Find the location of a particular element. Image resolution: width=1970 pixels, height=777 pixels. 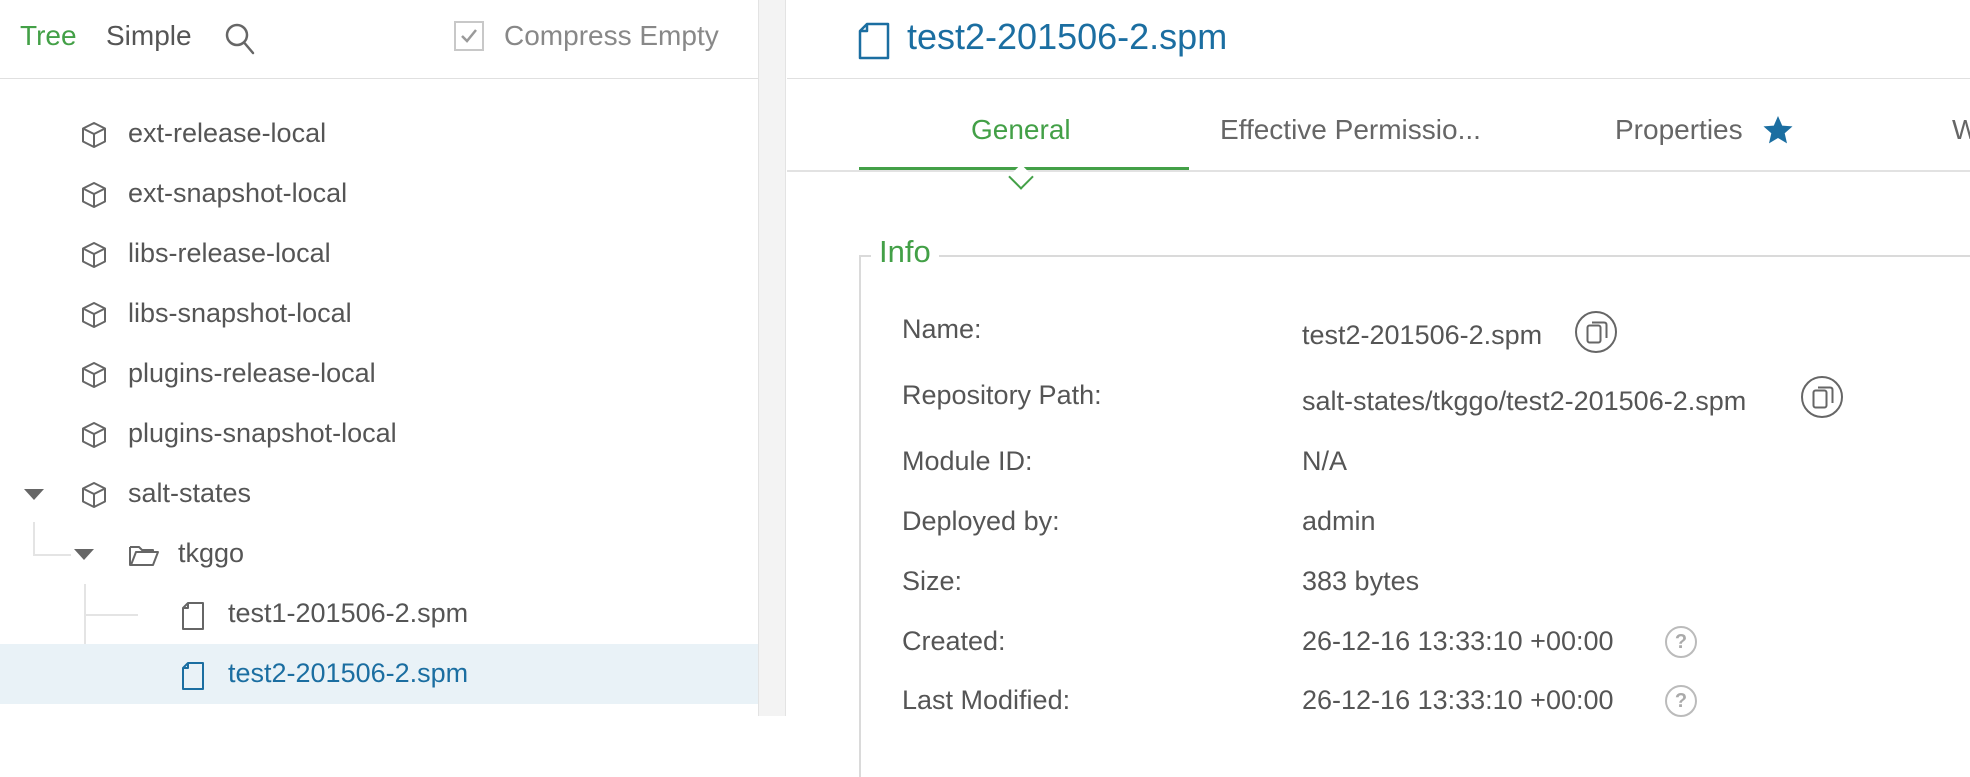

tree-item-tkggo: tkggo is located at coordinates (379, 554).